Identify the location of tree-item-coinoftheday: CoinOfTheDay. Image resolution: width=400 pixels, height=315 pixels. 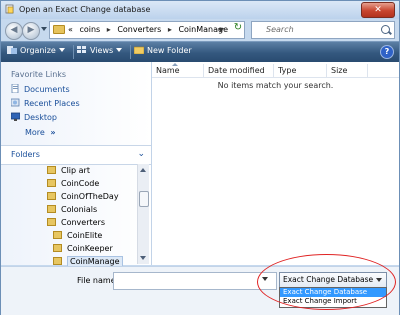
(83, 198).